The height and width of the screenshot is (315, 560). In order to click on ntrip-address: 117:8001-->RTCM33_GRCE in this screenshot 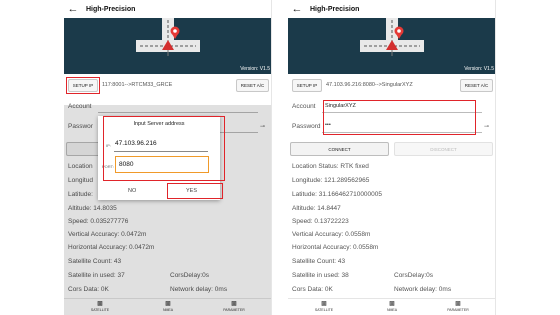, I will do `click(137, 85)`.